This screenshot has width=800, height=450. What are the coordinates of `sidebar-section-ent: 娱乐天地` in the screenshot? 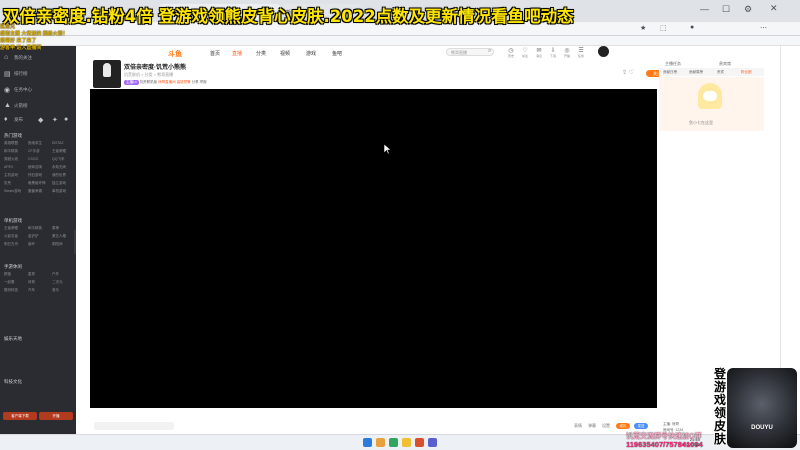 It's located at (13, 338).